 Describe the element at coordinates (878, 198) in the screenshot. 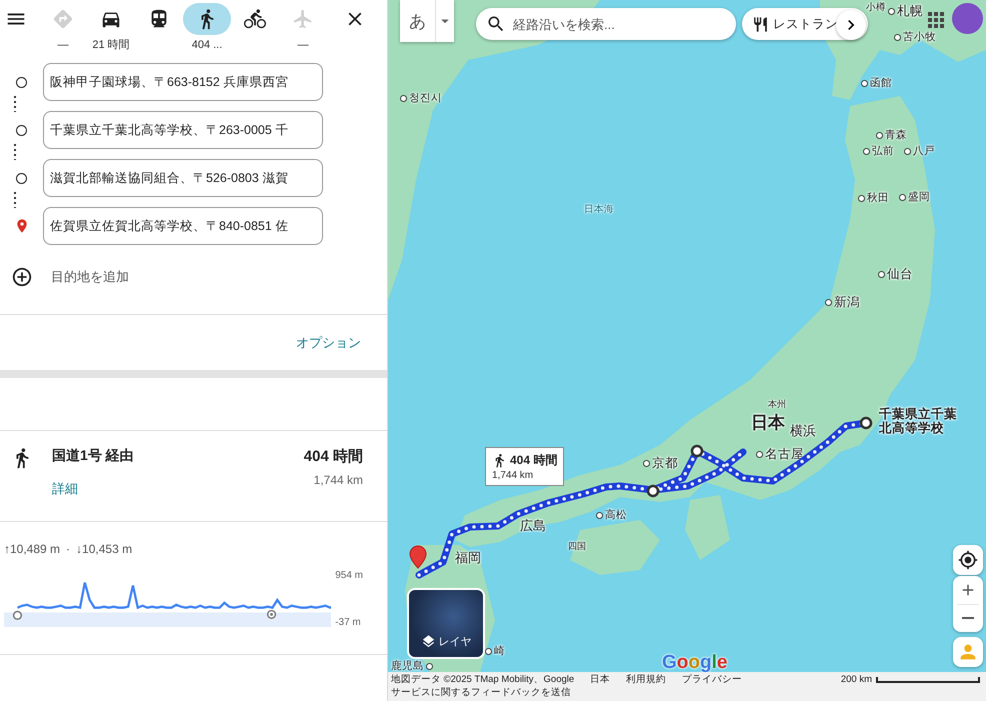

I see `place-label: 秋田` at that location.